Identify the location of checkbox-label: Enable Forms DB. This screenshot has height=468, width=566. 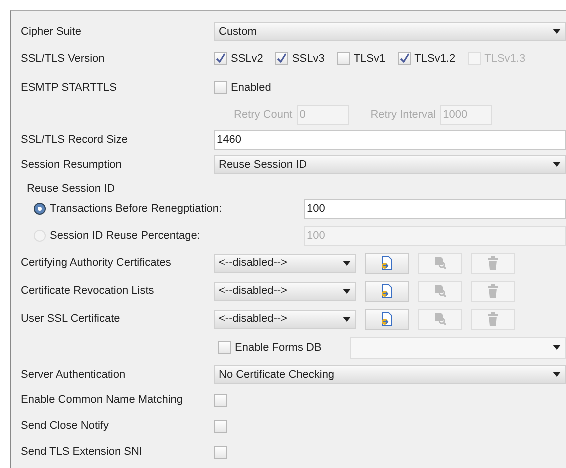
(278, 348).